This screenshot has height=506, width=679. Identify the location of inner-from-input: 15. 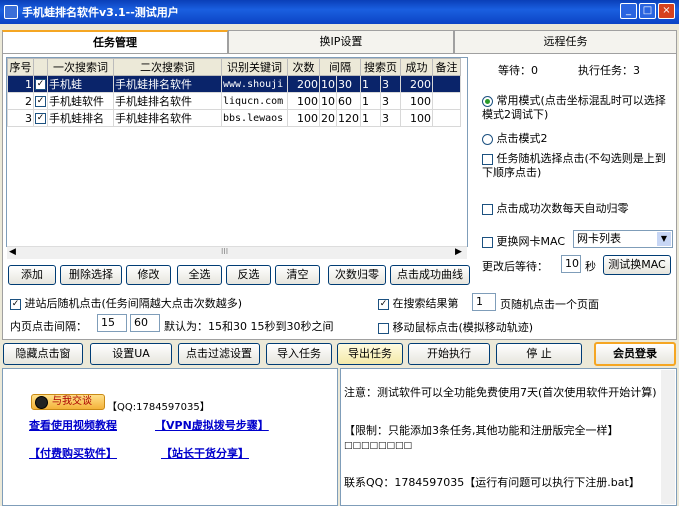
(112, 323).